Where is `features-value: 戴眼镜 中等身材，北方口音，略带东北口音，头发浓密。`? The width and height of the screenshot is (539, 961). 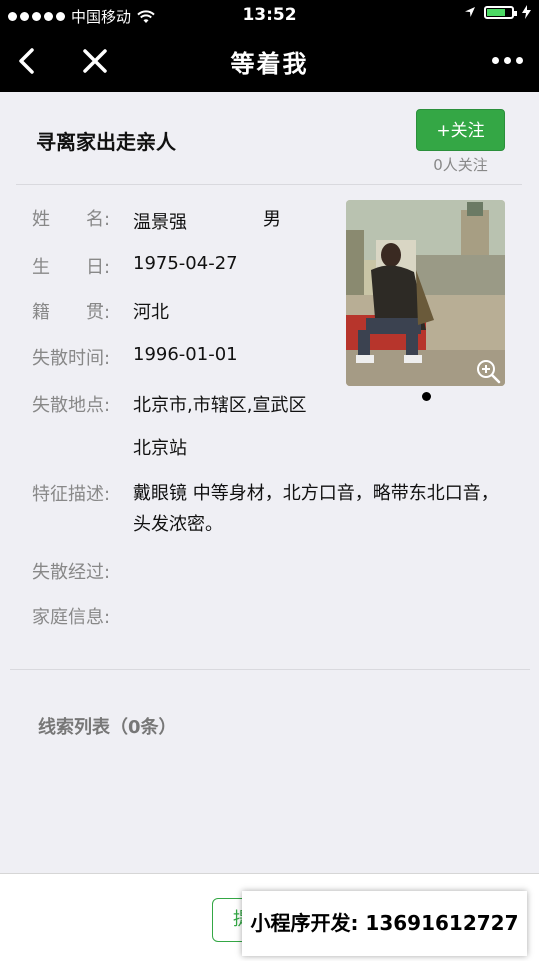
features-value: 戴眼镜 中等身材，北方口音，略带东北口音，头发浓密。 is located at coordinates (316, 509).